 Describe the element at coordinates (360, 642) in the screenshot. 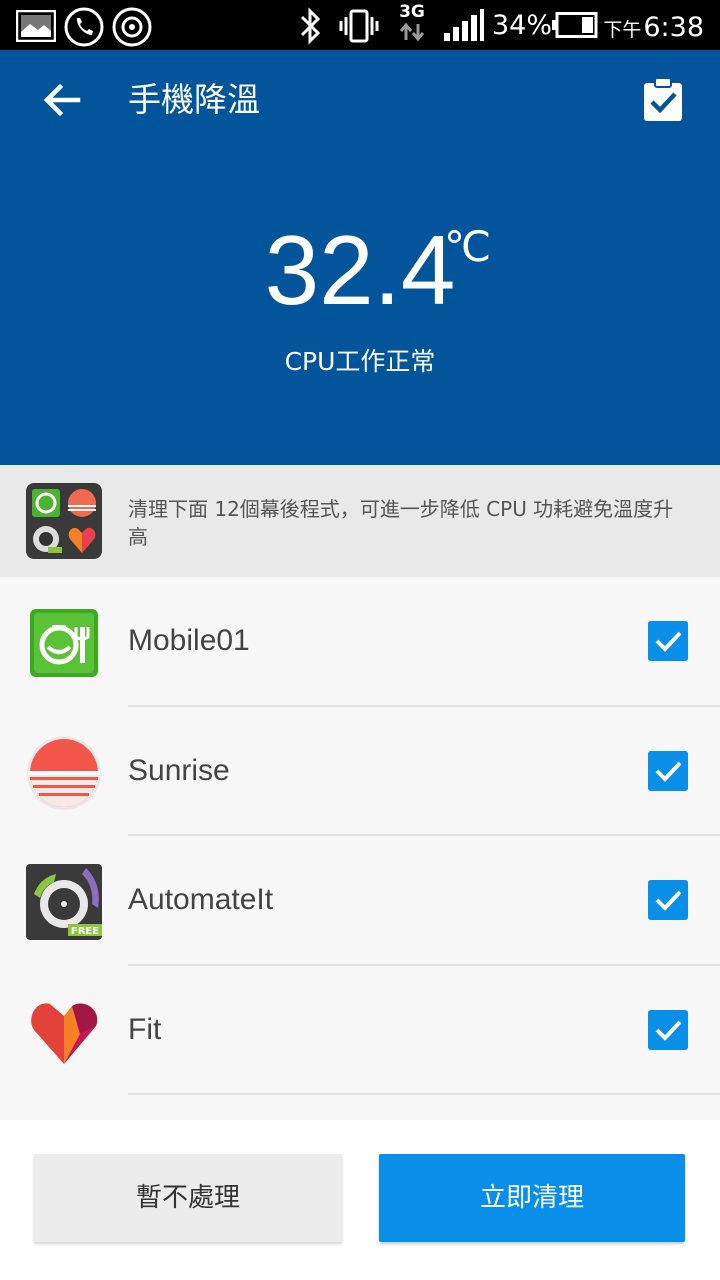

I see `list-item: Mobile01` at that location.